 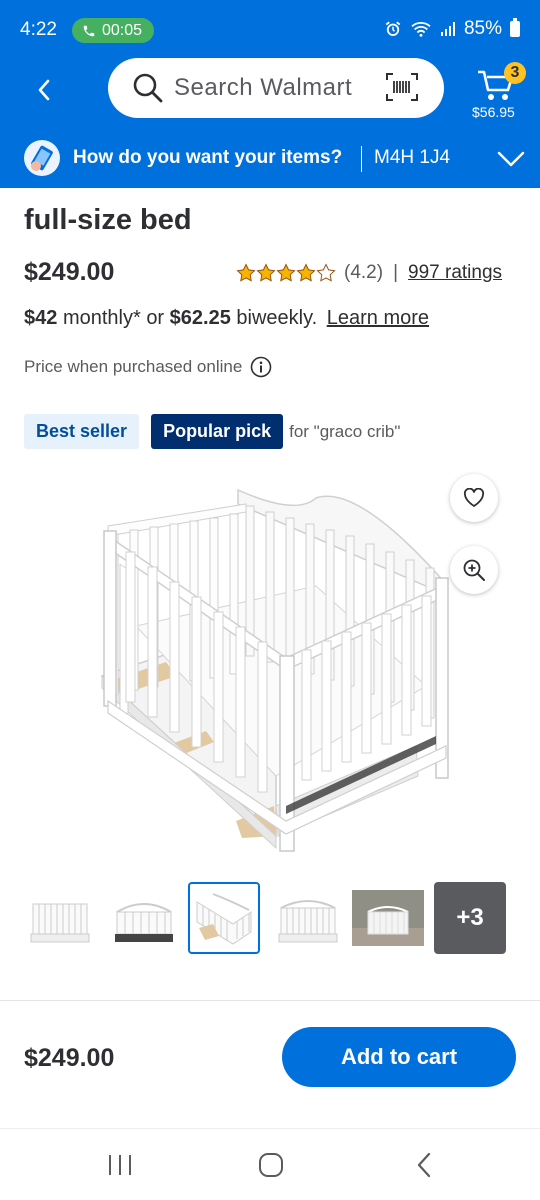 What do you see at coordinates (41, 318) in the screenshot?
I see `monthly-amount: $42` at bounding box center [41, 318].